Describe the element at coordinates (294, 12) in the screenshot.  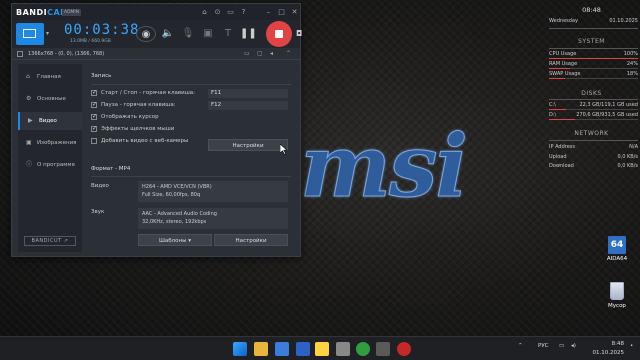
I see `close-icon: ✕` at that location.